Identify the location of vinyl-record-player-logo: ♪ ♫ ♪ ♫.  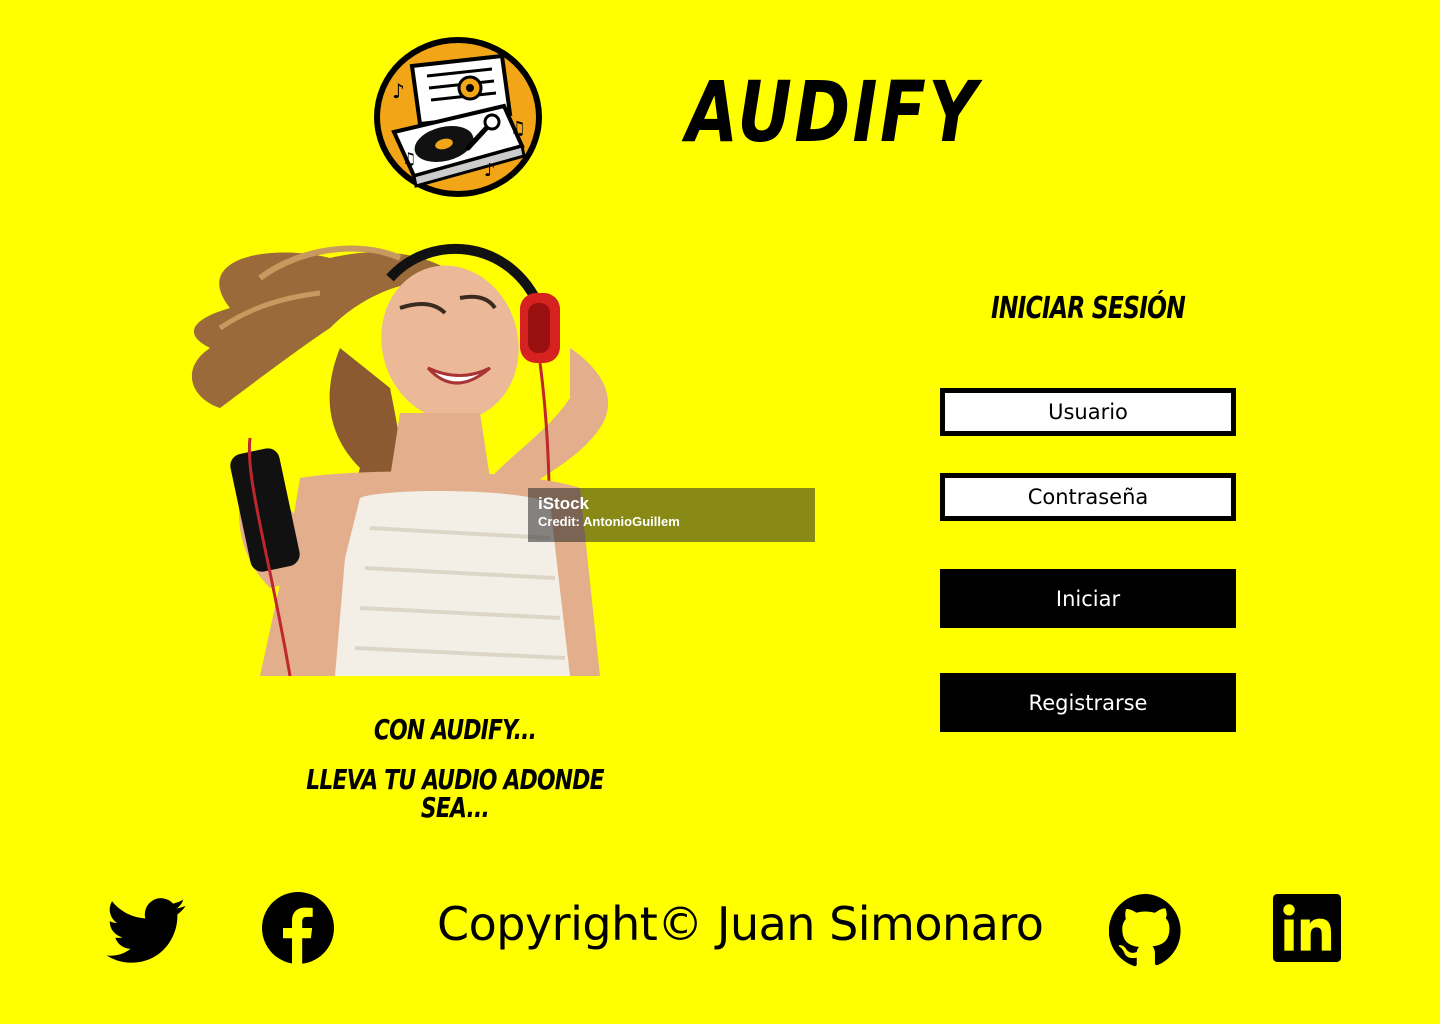
(458, 117).